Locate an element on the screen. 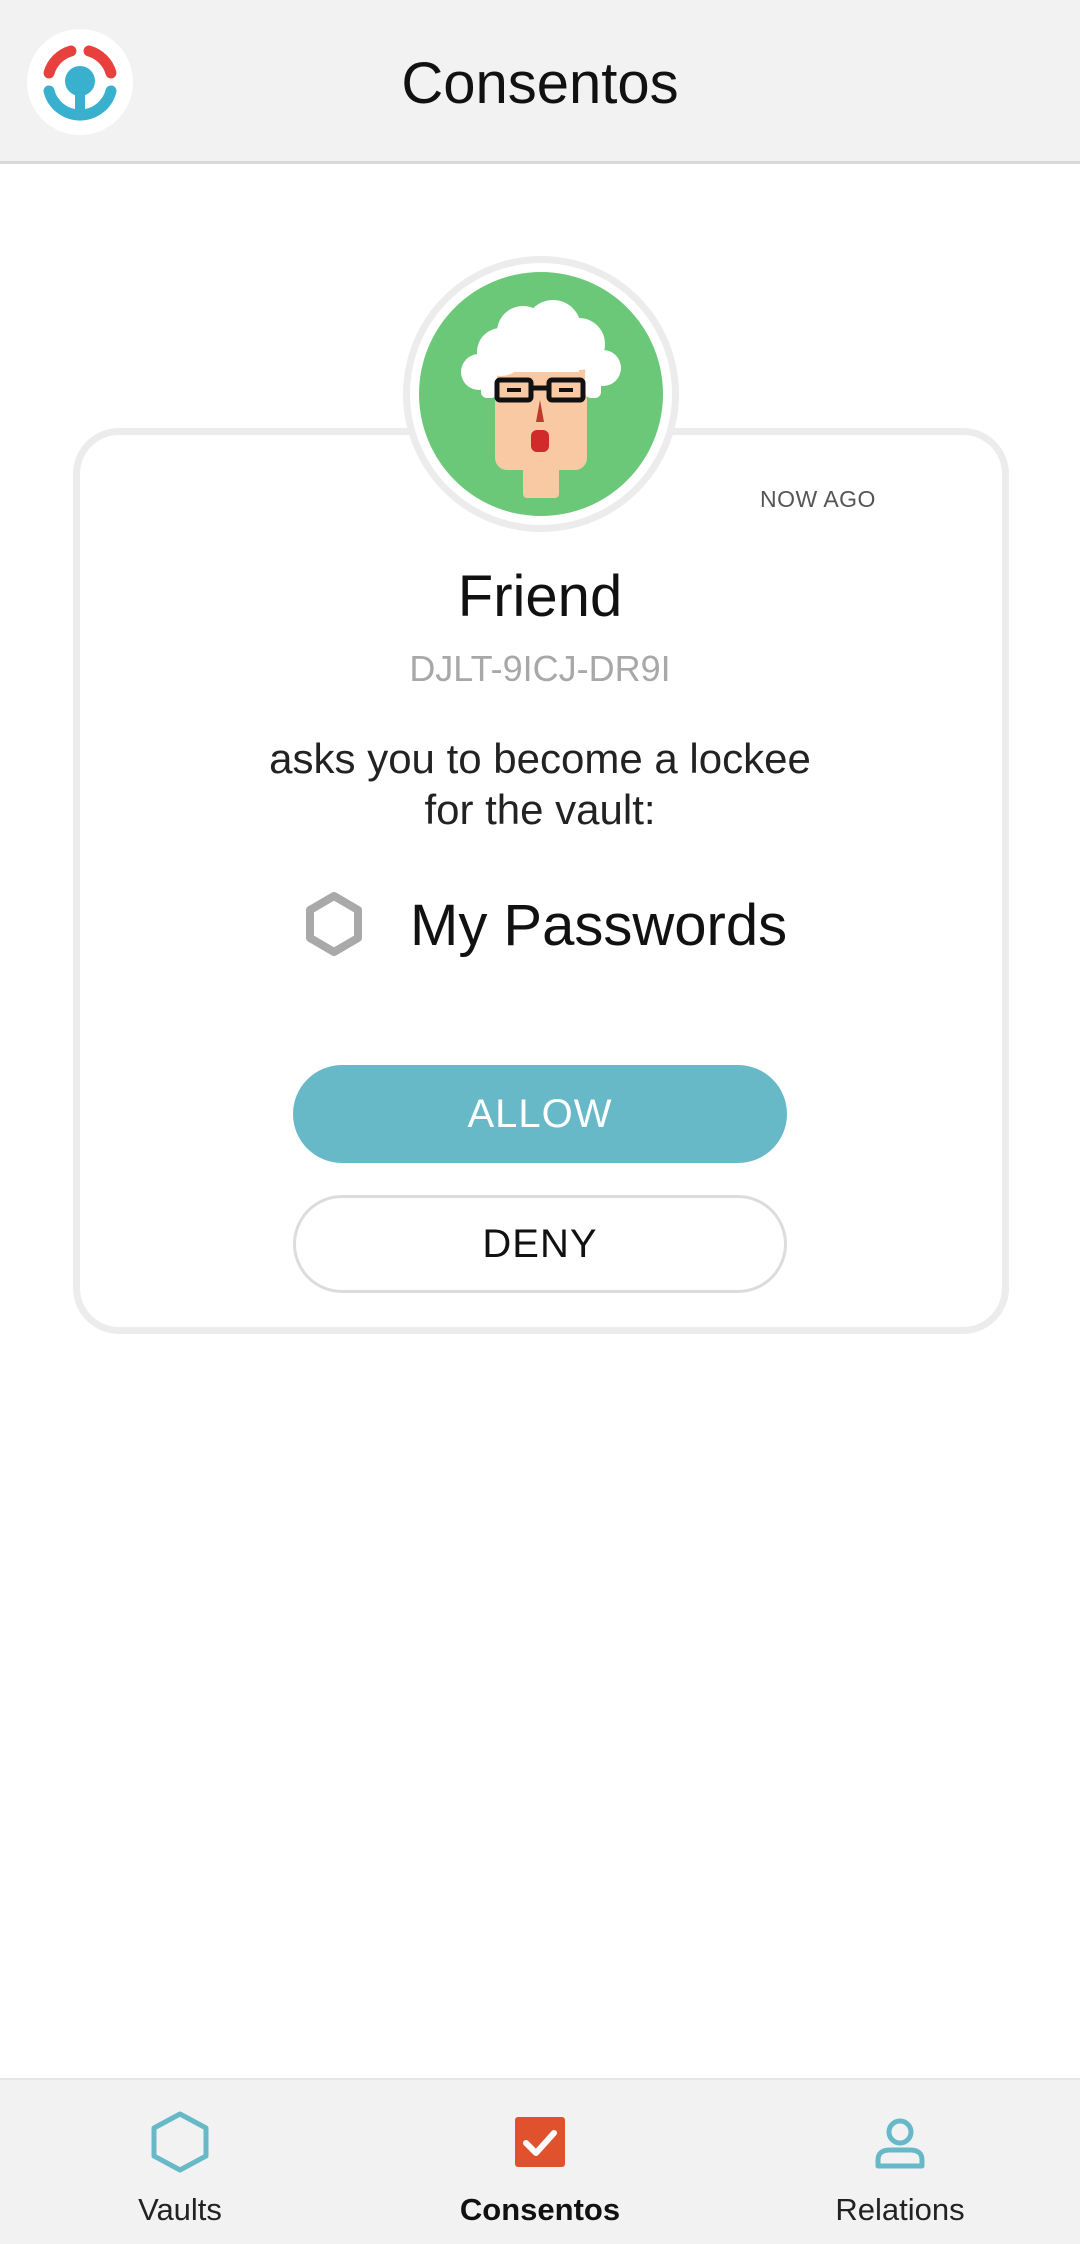  deny-button: DENY is located at coordinates (540, 1244).